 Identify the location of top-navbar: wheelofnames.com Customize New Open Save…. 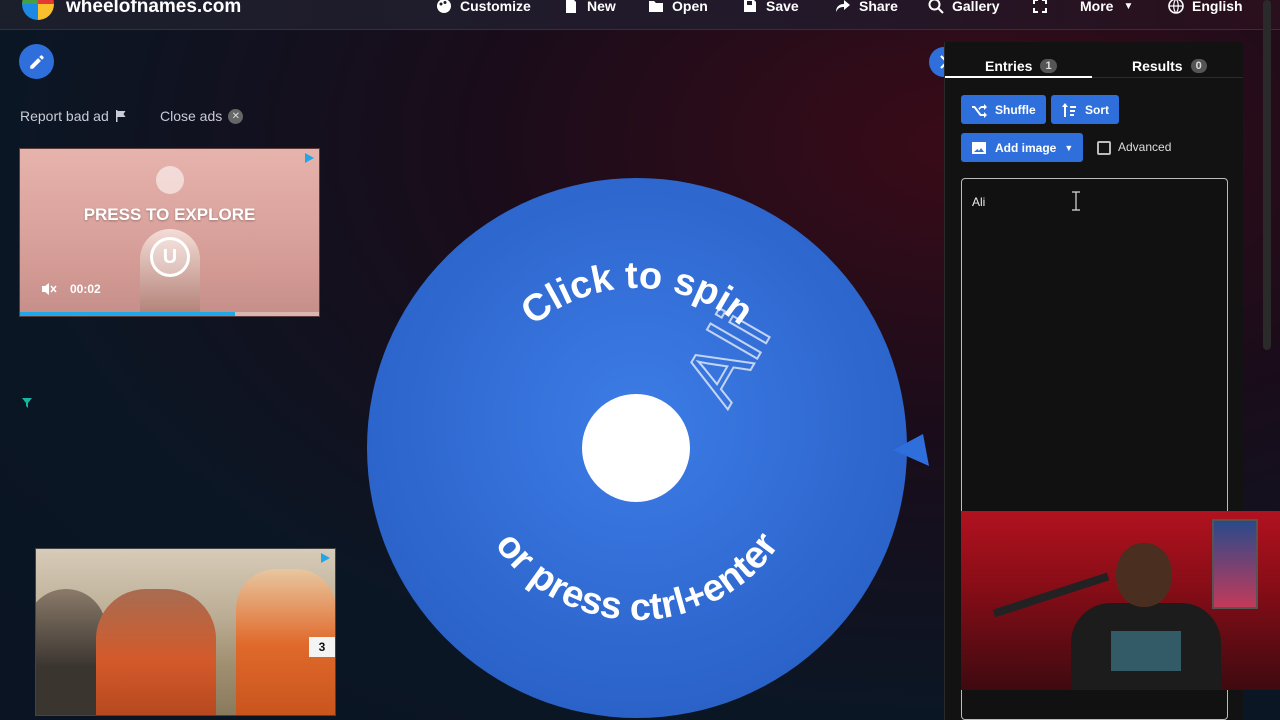
(640, 15).